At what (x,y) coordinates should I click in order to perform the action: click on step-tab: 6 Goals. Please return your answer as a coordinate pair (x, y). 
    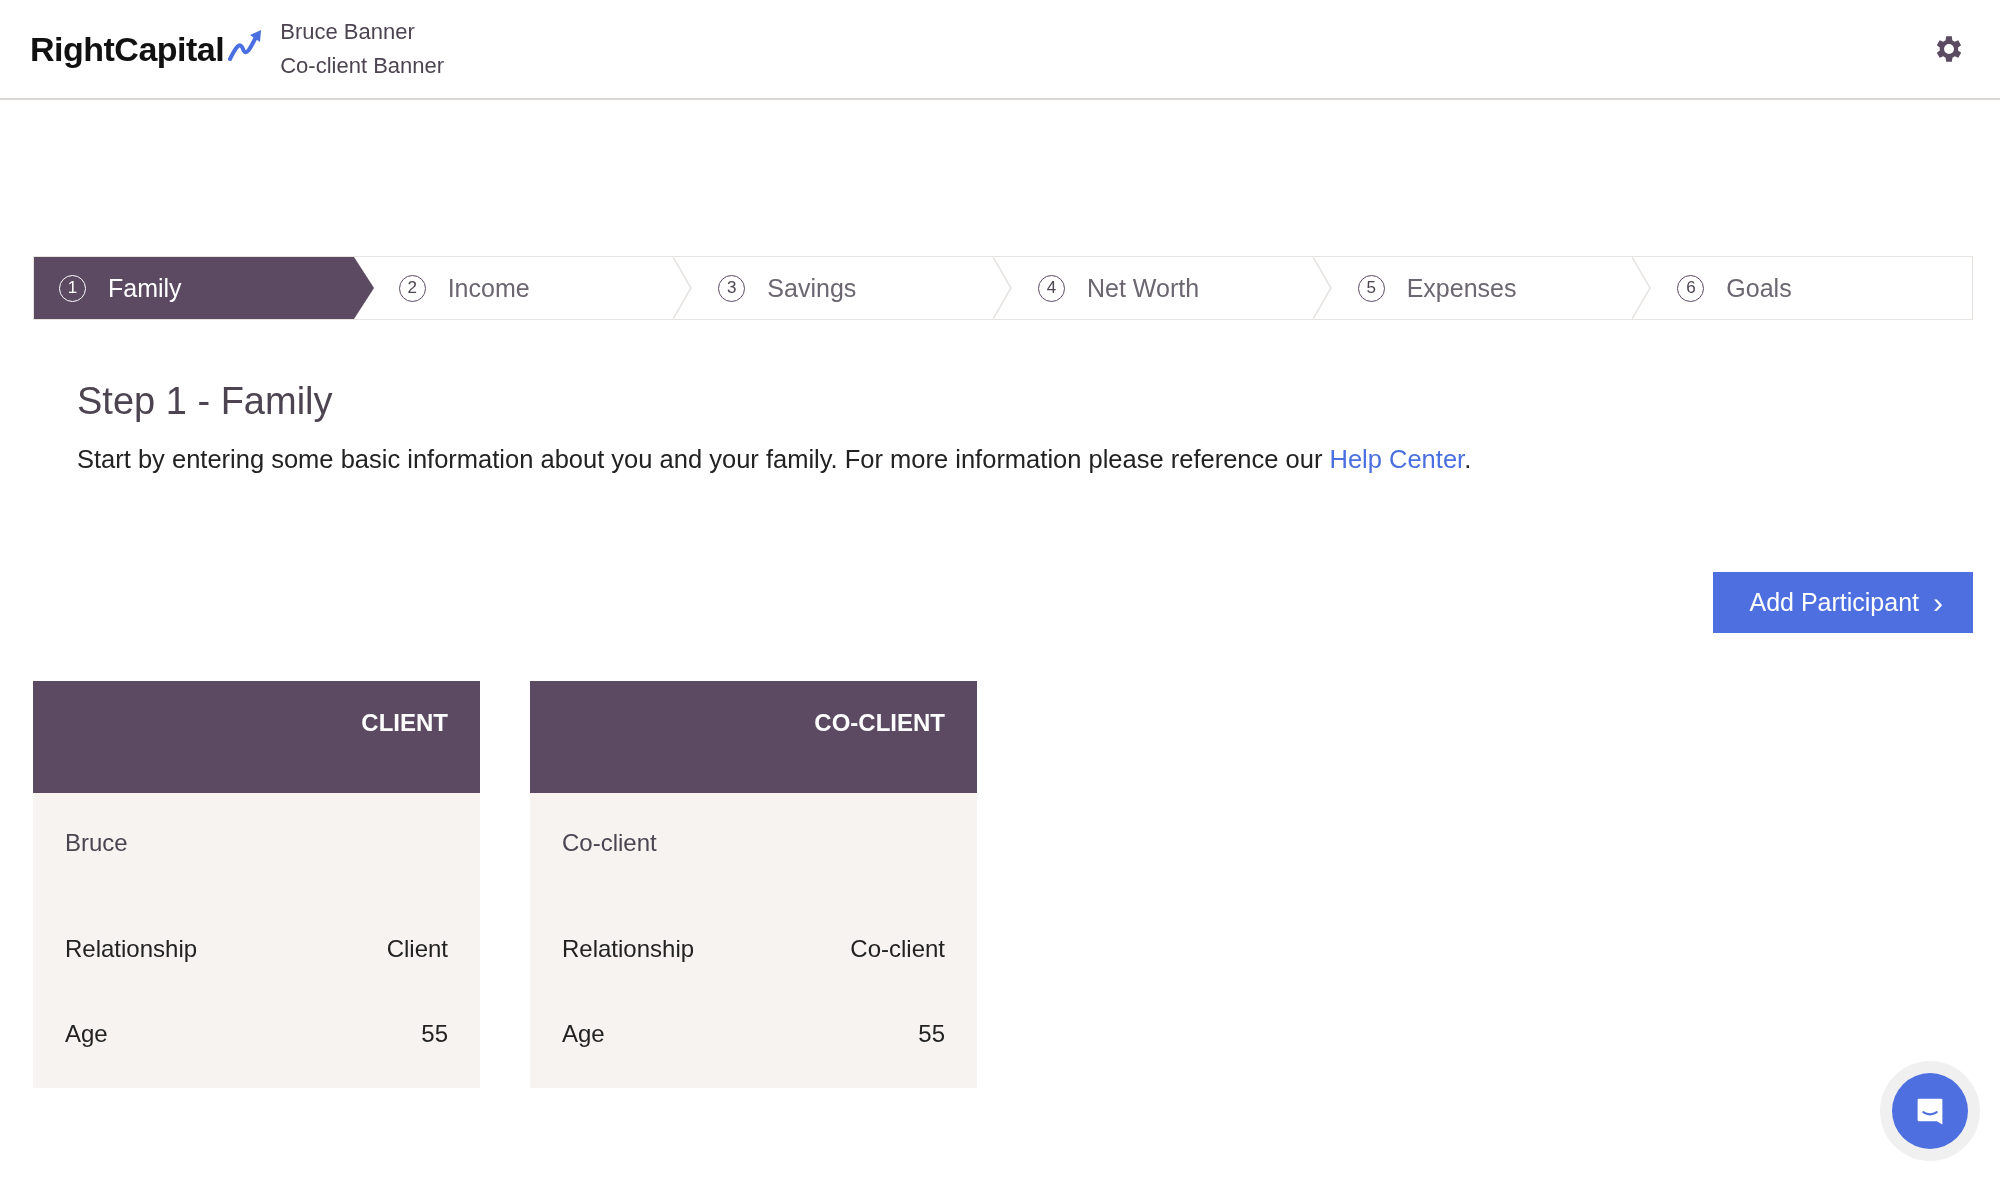
    Looking at the image, I should click on (1812, 288).